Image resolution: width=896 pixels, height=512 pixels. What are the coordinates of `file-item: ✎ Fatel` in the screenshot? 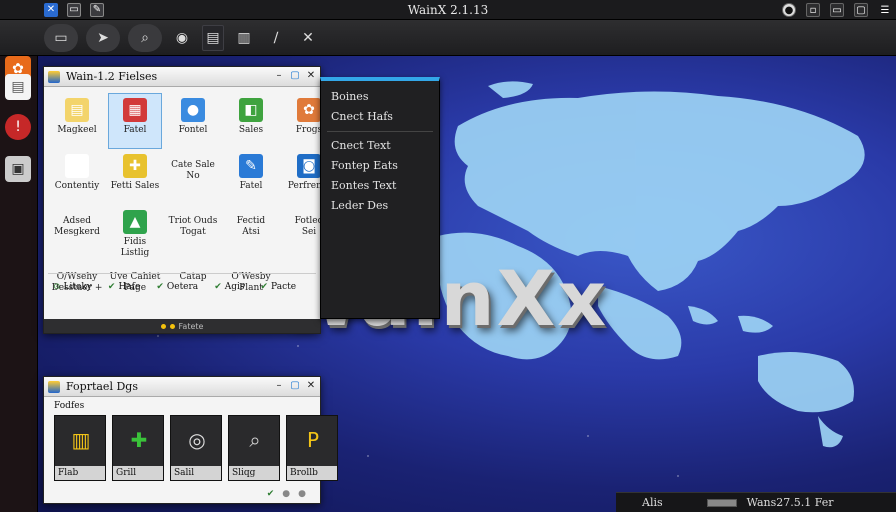 It's located at (251, 177).